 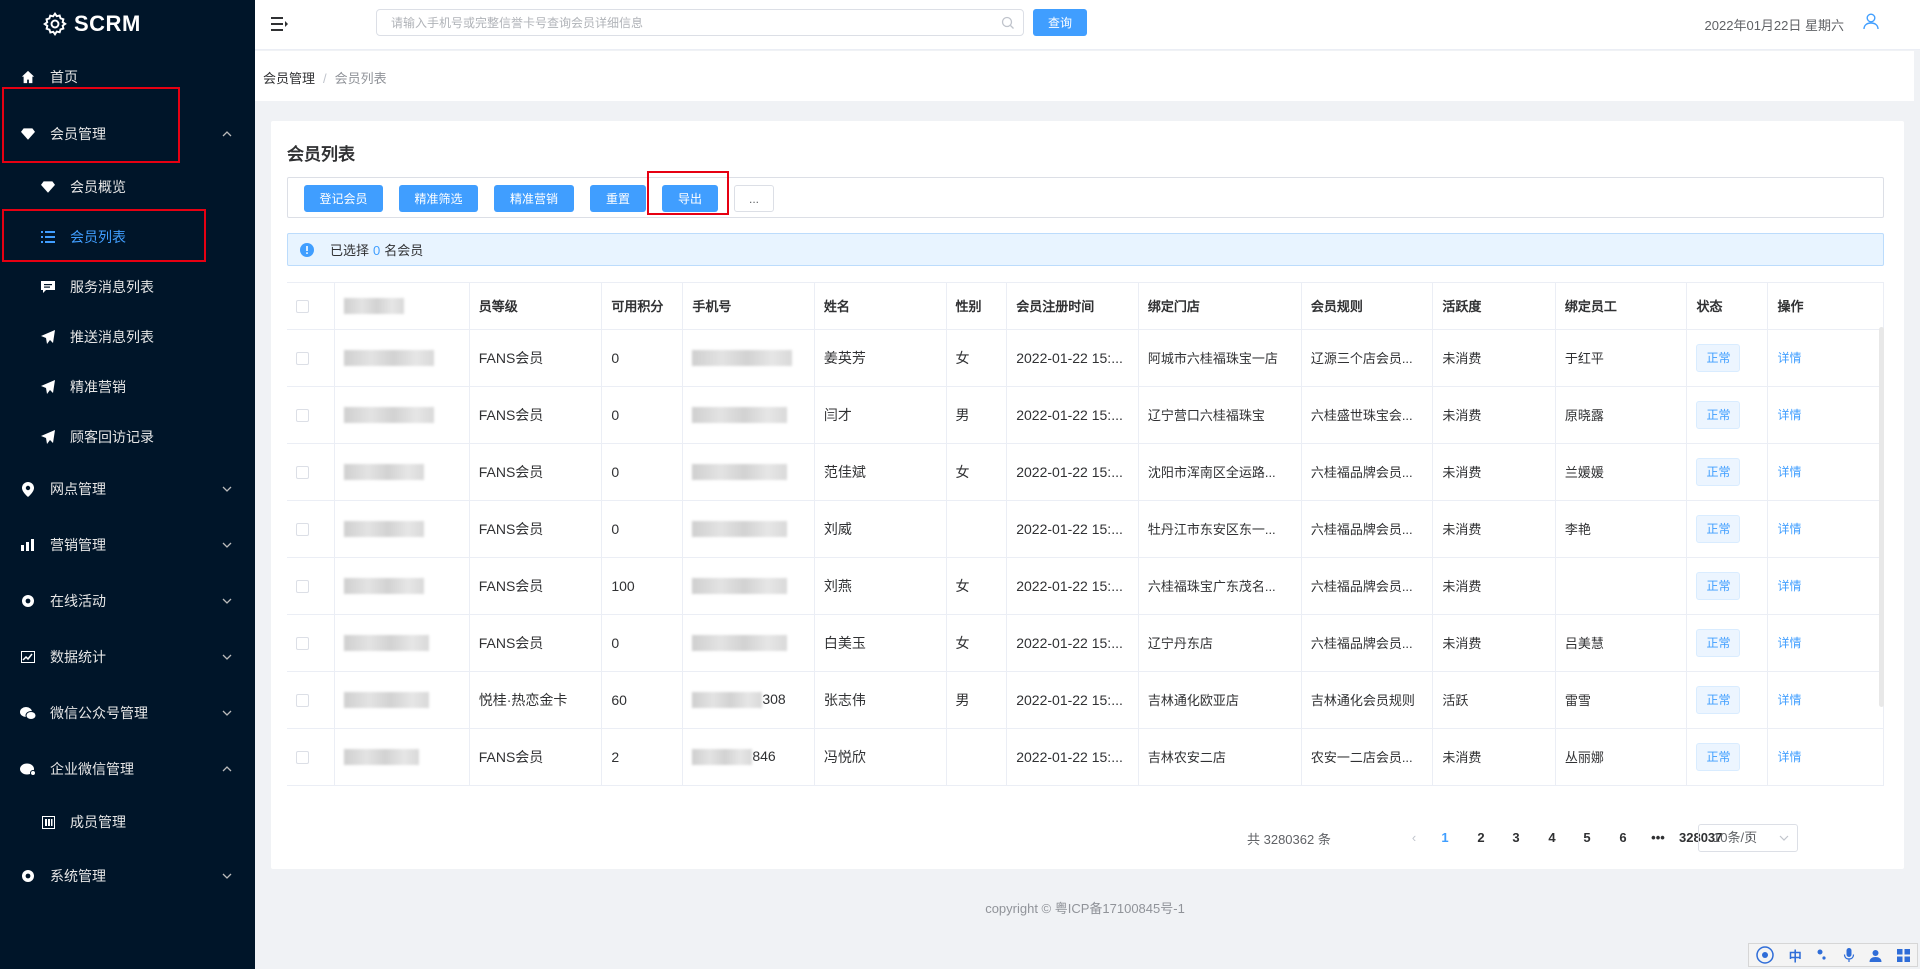 I want to click on search-icon, so click(x=1008, y=23).